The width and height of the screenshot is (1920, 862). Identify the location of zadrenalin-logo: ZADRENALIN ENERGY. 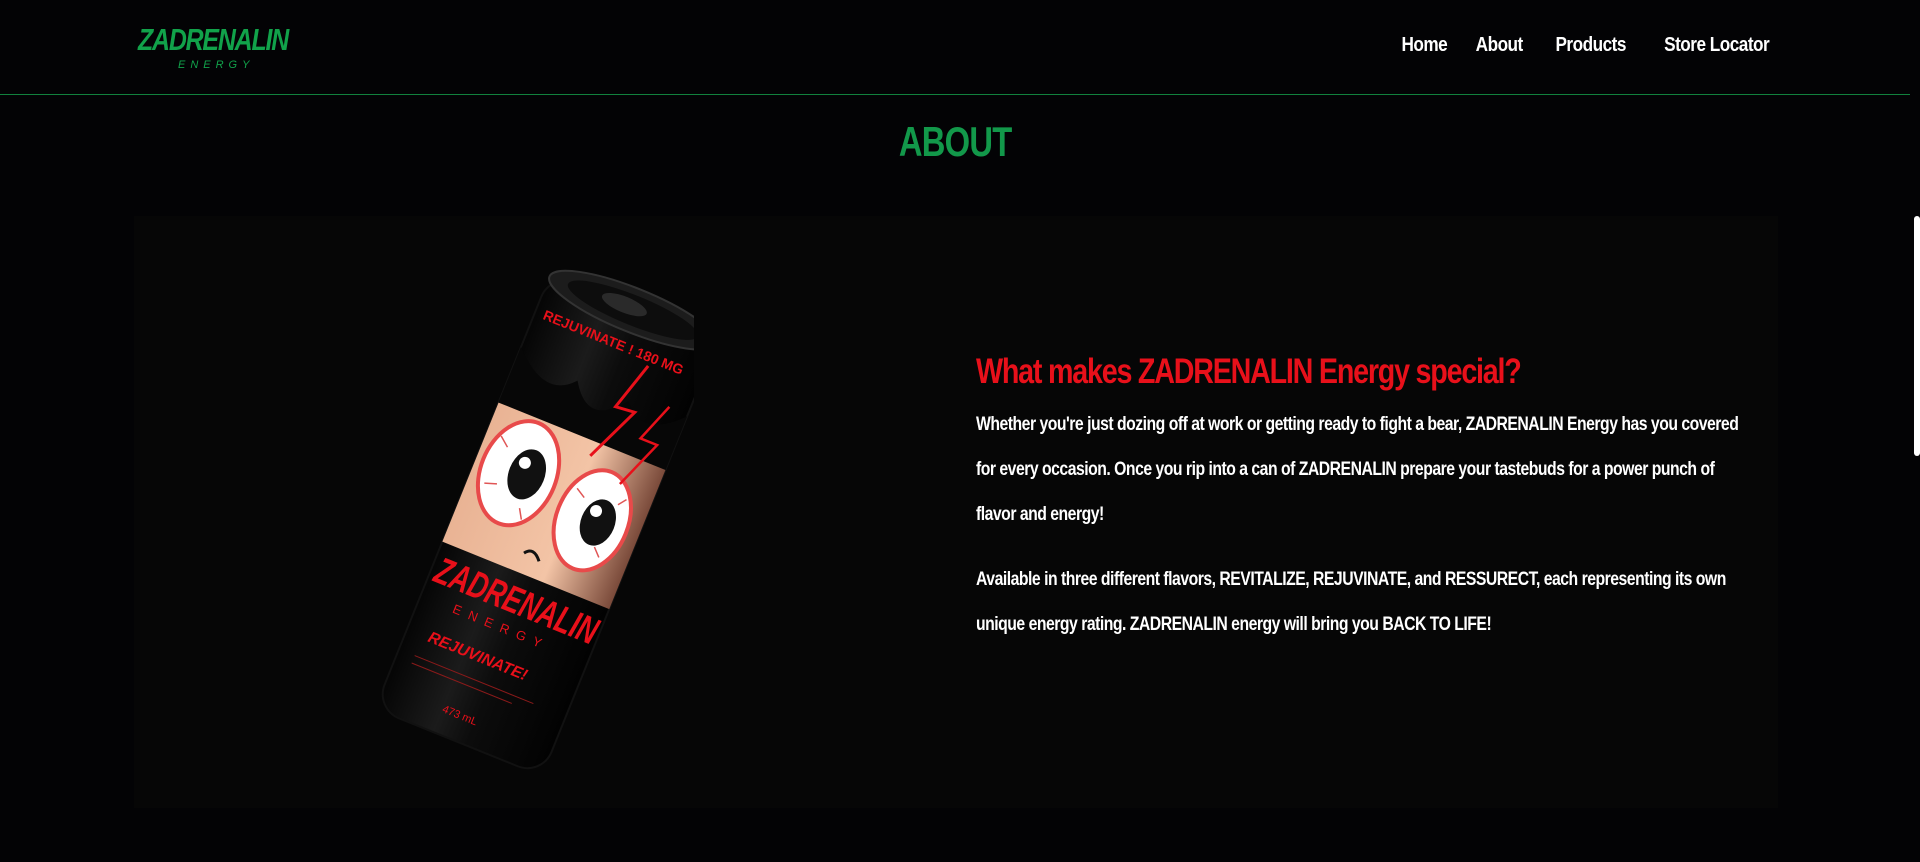
(214, 44).